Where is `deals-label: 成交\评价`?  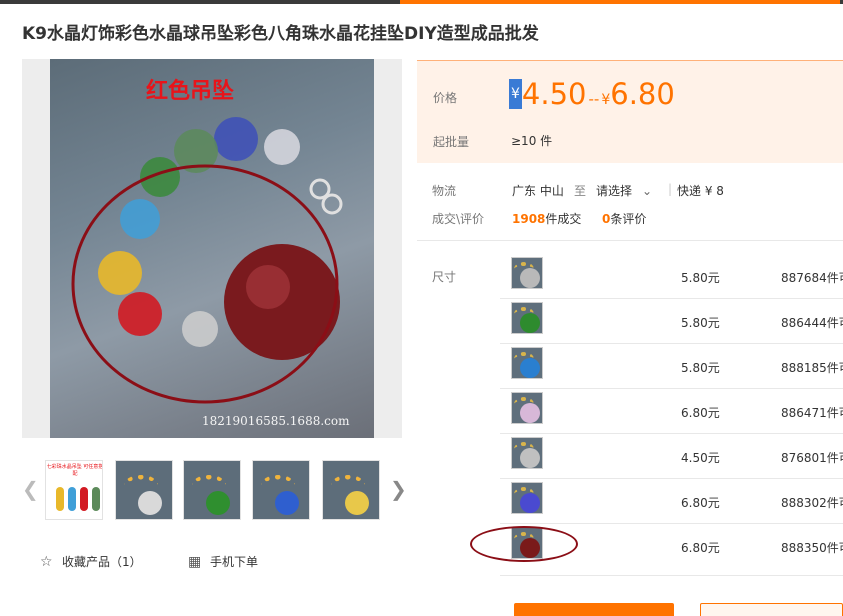
deals-label: 成交\评价 is located at coordinates (458, 219).